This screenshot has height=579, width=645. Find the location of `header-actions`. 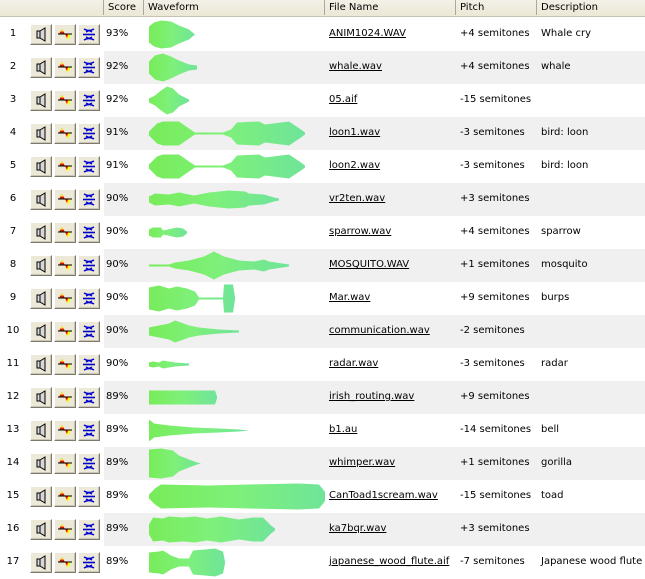

header-actions is located at coordinates (52, 7).